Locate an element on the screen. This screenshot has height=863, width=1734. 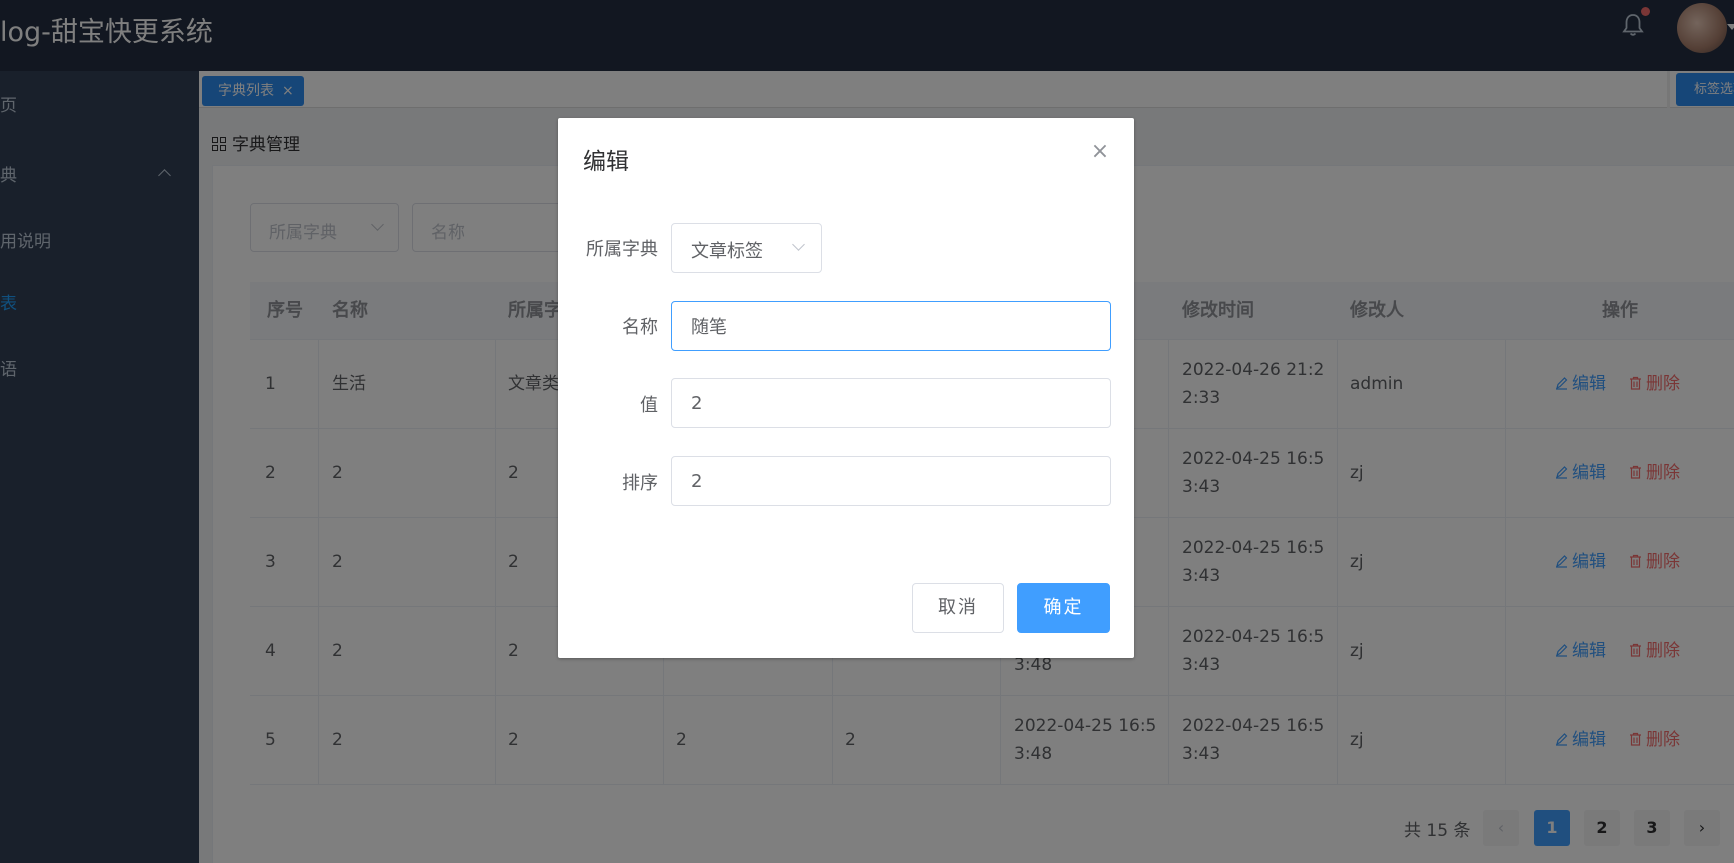
name-field is located at coordinates (891, 326).